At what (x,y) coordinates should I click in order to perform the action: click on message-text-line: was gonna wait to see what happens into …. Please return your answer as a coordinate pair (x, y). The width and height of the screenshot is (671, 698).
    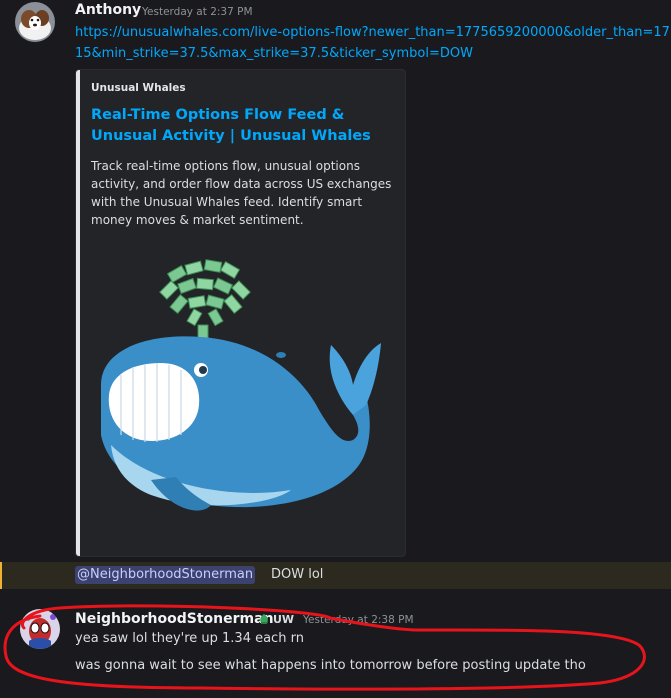
    Looking at the image, I should click on (330, 665).